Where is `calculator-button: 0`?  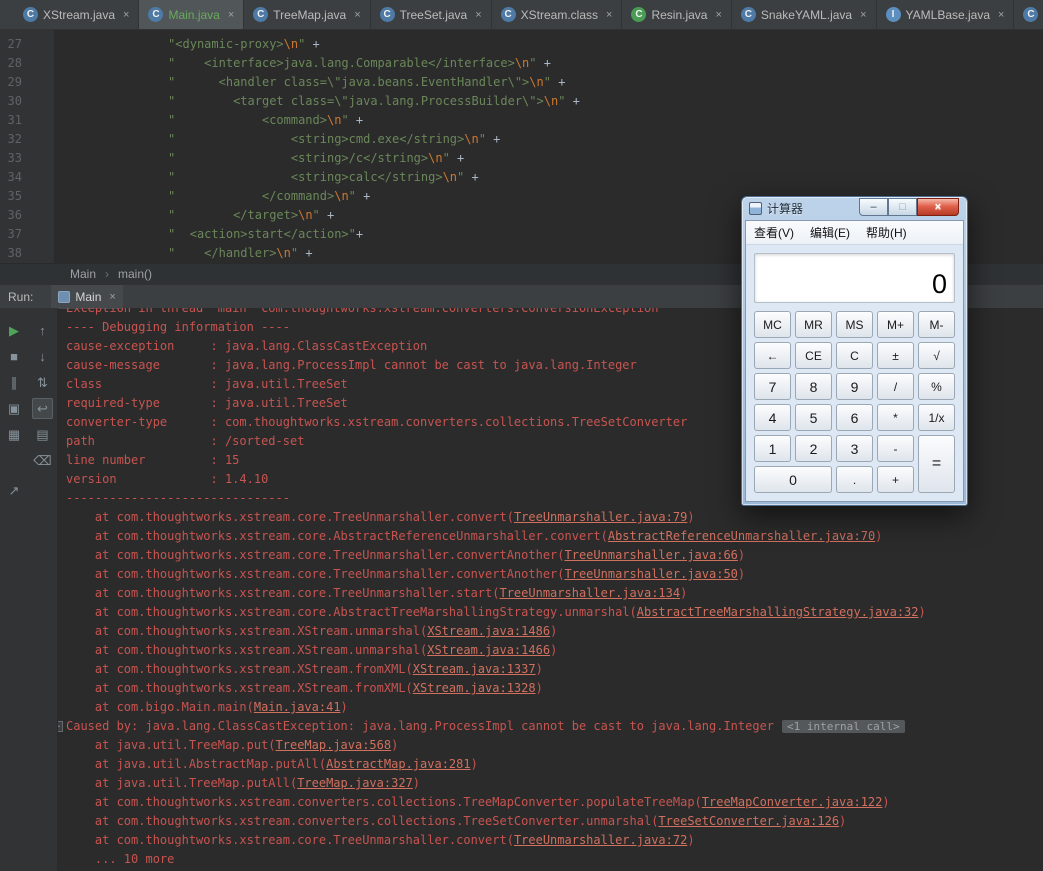
calculator-button: 0 is located at coordinates (793, 479).